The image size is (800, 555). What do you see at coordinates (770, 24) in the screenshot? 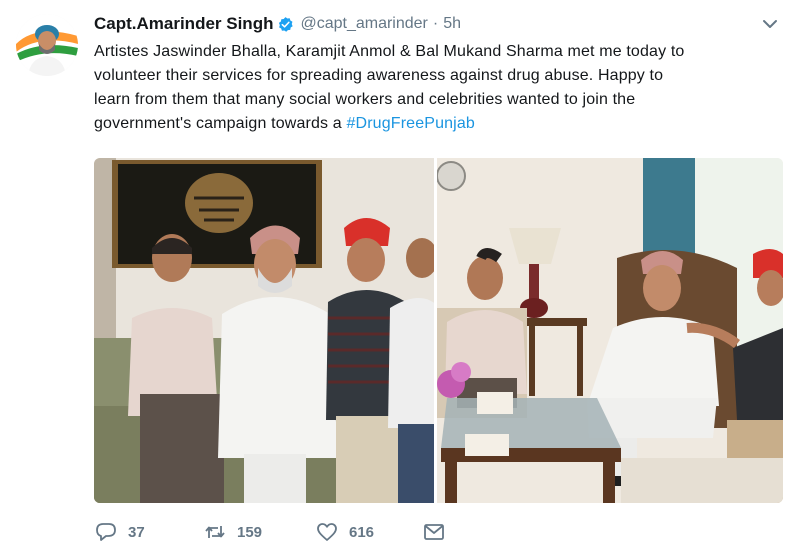
I see `chevron-down-icon` at bounding box center [770, 24].